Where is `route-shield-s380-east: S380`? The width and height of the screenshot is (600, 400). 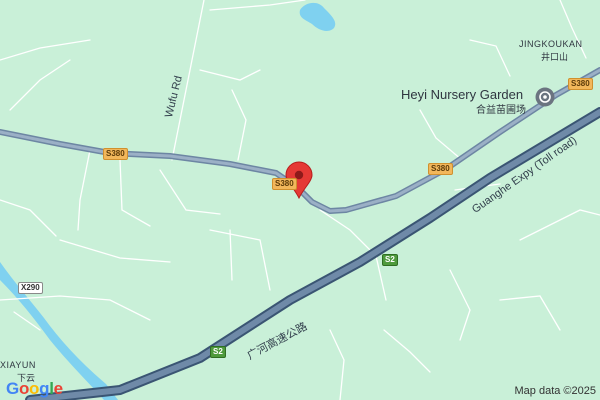 route-shield-s380-east: S380 is located at coordinates (580, 84).